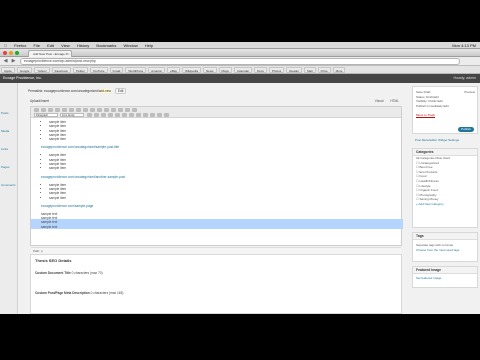 This screenshot has height=360, width=480. Describe the element at coordinates (221, 206) in the screenshot. I see `content-link: ecoageprovidence.com/sample-page` at that location.